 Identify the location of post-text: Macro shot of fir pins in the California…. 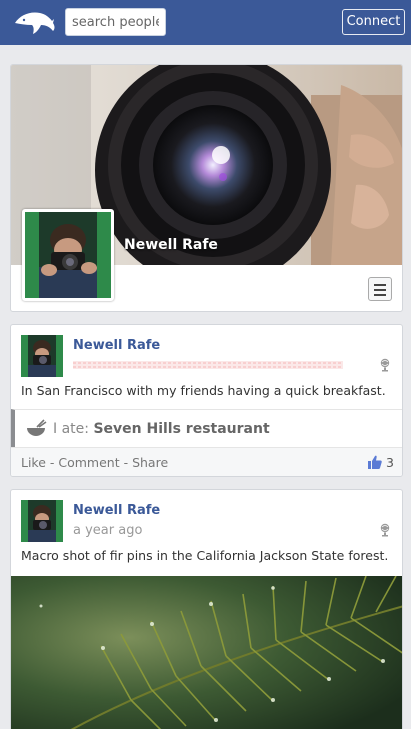
(205, 555).